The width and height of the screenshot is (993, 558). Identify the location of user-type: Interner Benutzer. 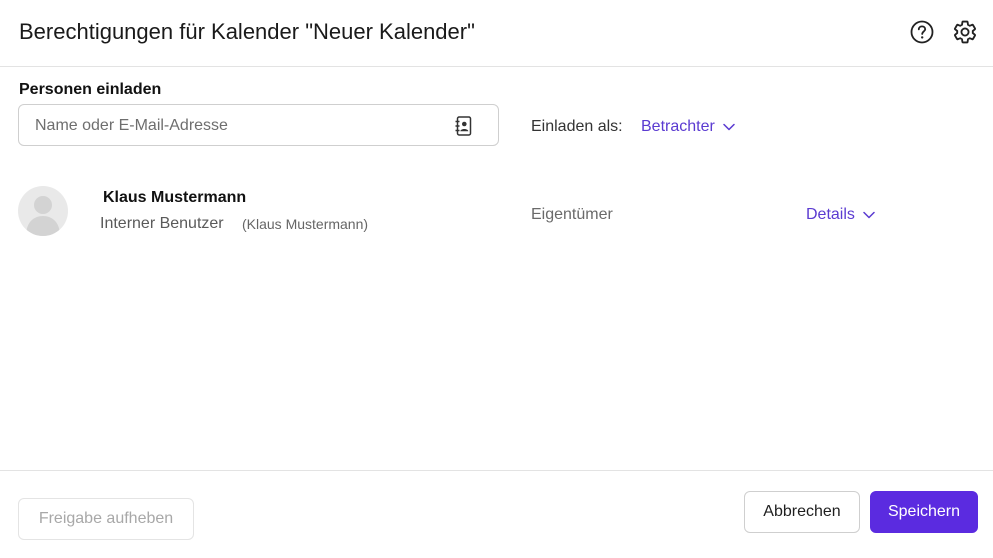
(162, 223).